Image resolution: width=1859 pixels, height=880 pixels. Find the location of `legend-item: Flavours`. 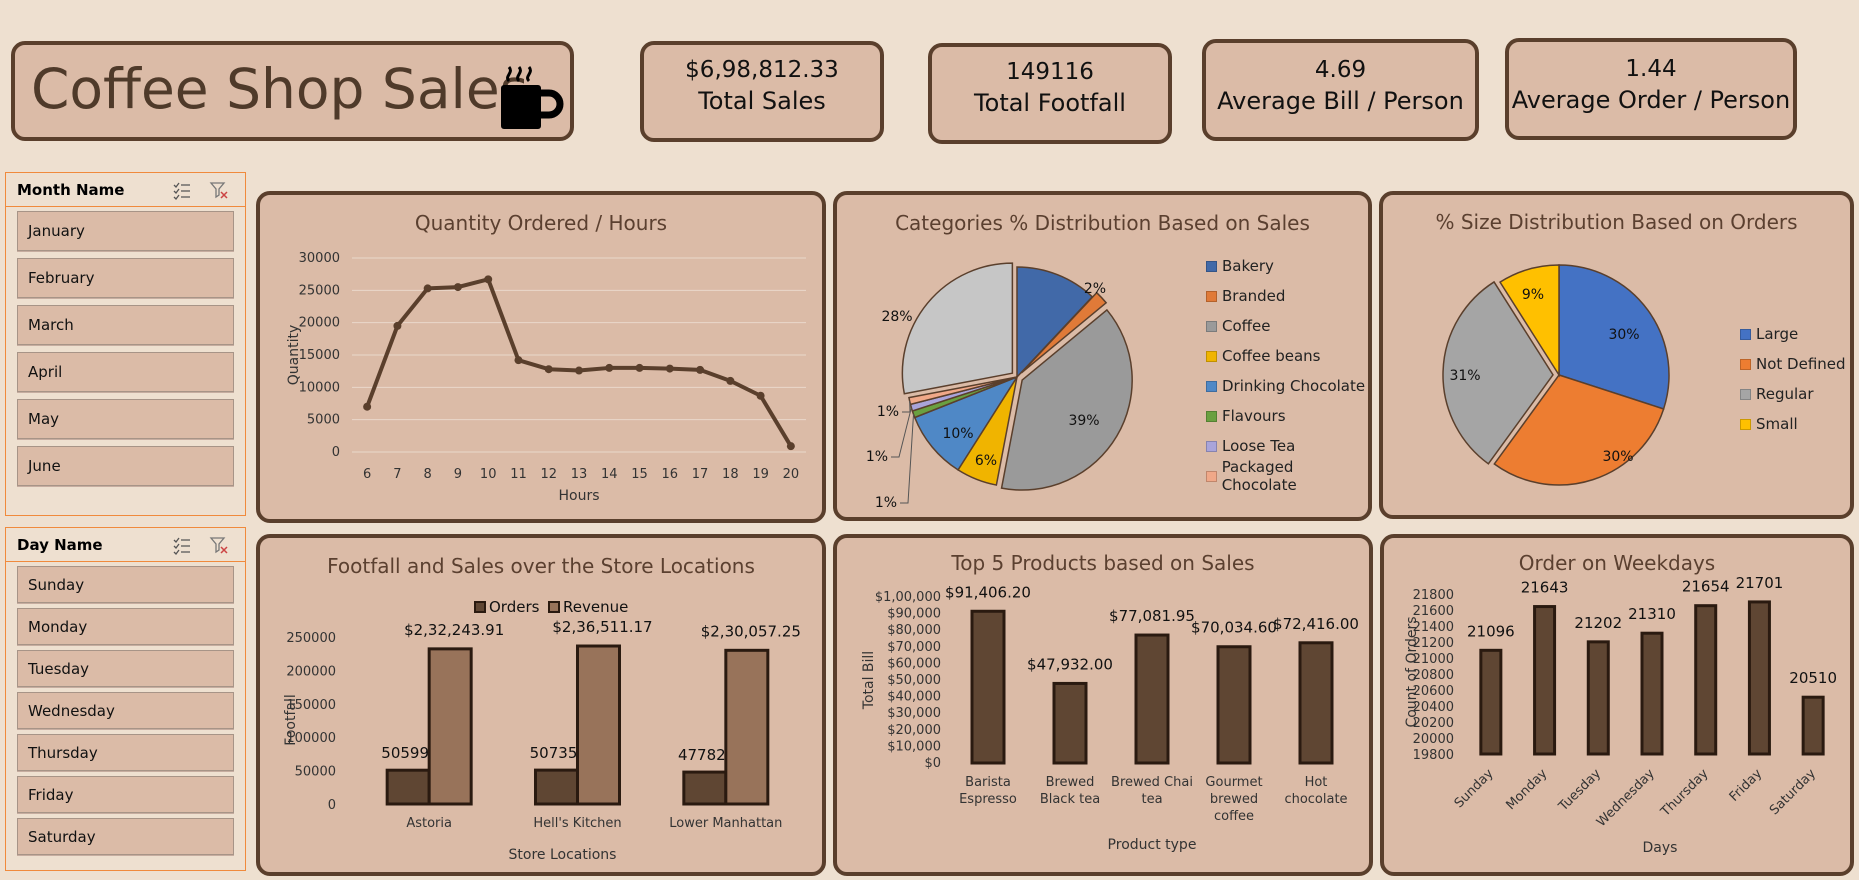

legend-item: Flavours is located at coordinates (1287, 416).